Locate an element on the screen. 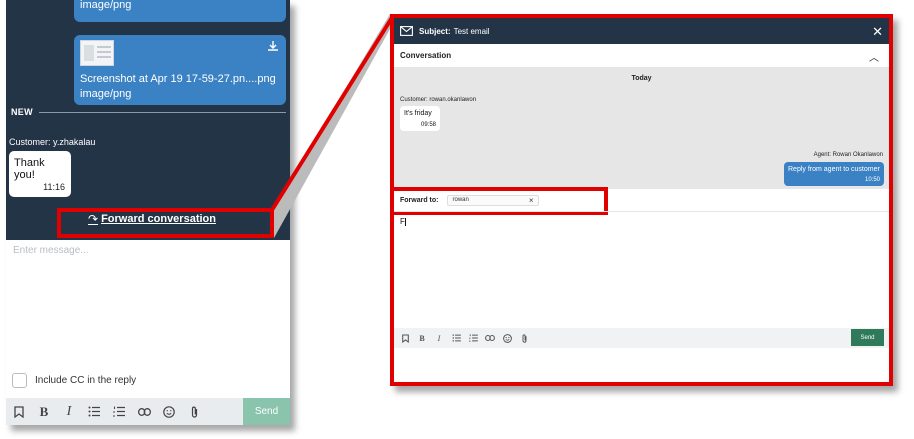 This screenshot has width=914, height=439. conversation-title: Conversation is located at coordinates (426, 55).